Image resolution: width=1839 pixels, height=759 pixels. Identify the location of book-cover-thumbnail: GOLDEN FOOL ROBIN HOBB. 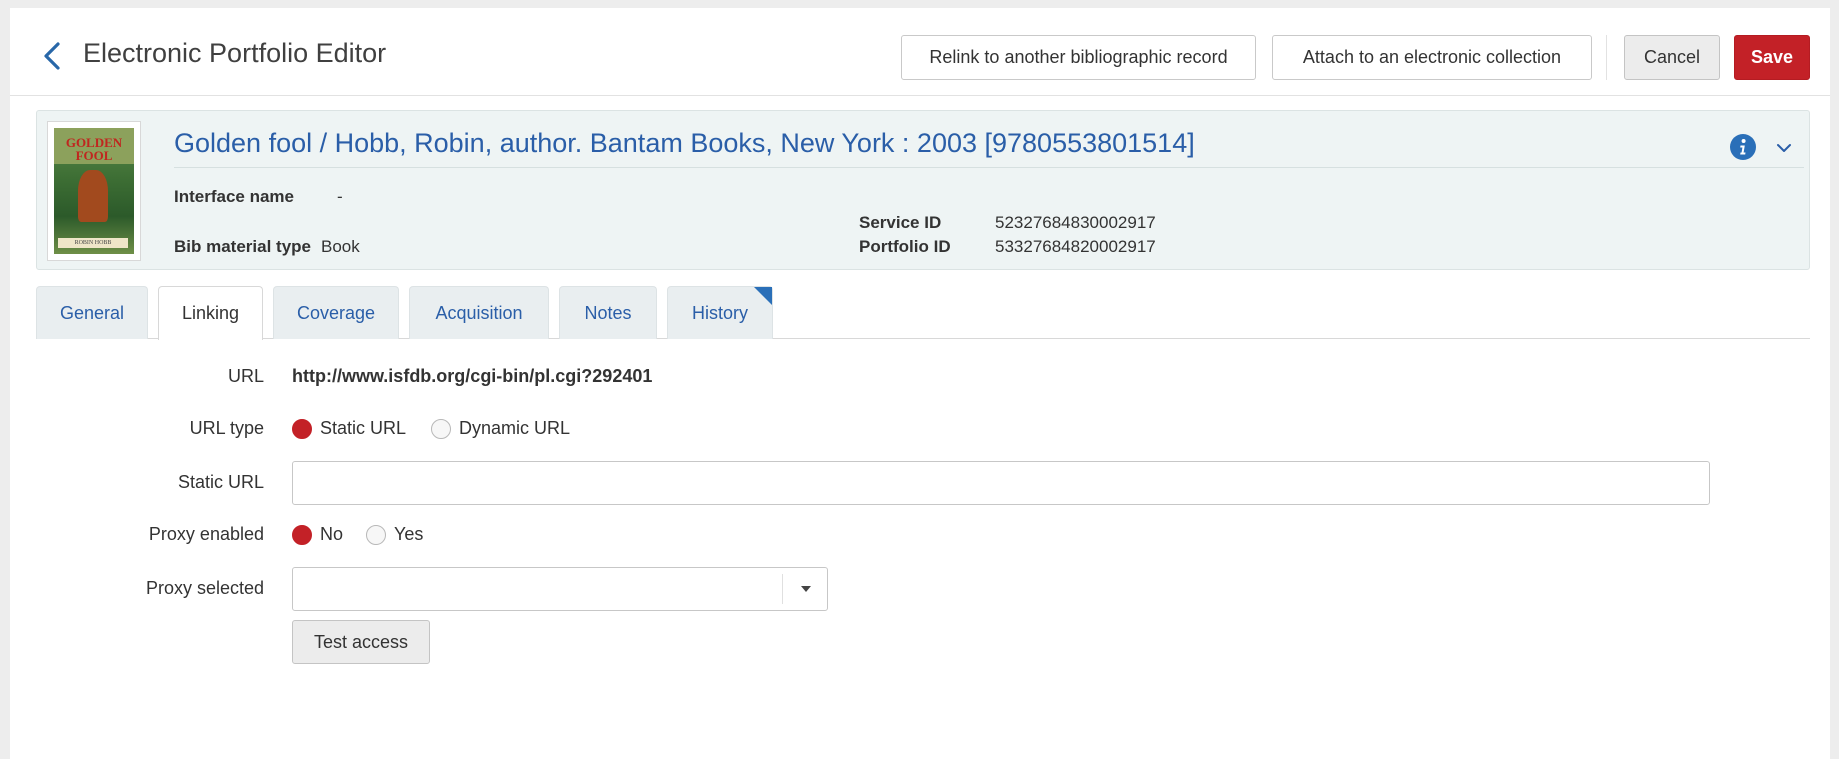
(94, 191).